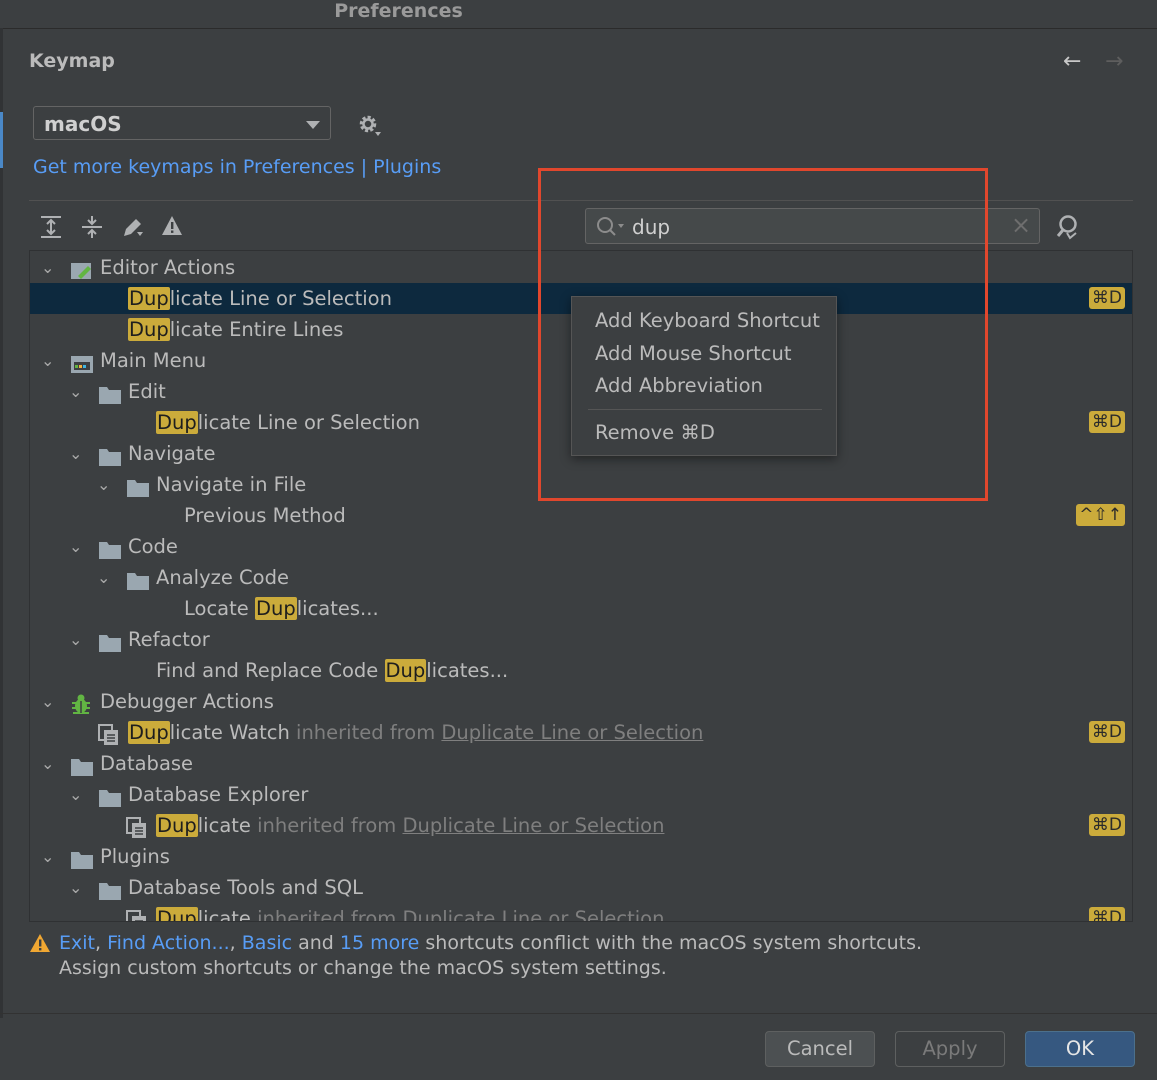 This screenshot has width=1157, height=1080. What do you see at coordinates (578, 1013) in the screenshot?
I see `divider` at bounding box center [578, 1013].